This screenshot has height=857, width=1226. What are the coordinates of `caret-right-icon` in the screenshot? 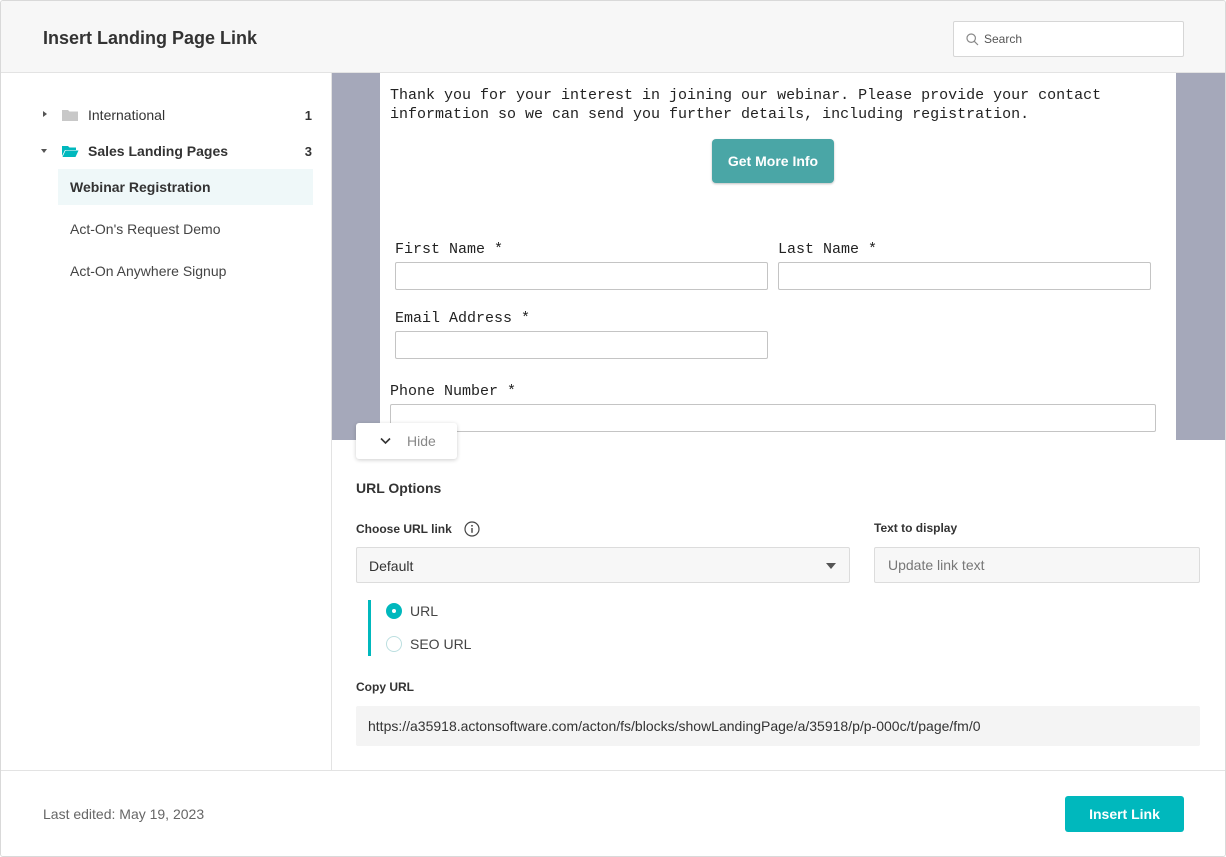 It's located at (44, 115).